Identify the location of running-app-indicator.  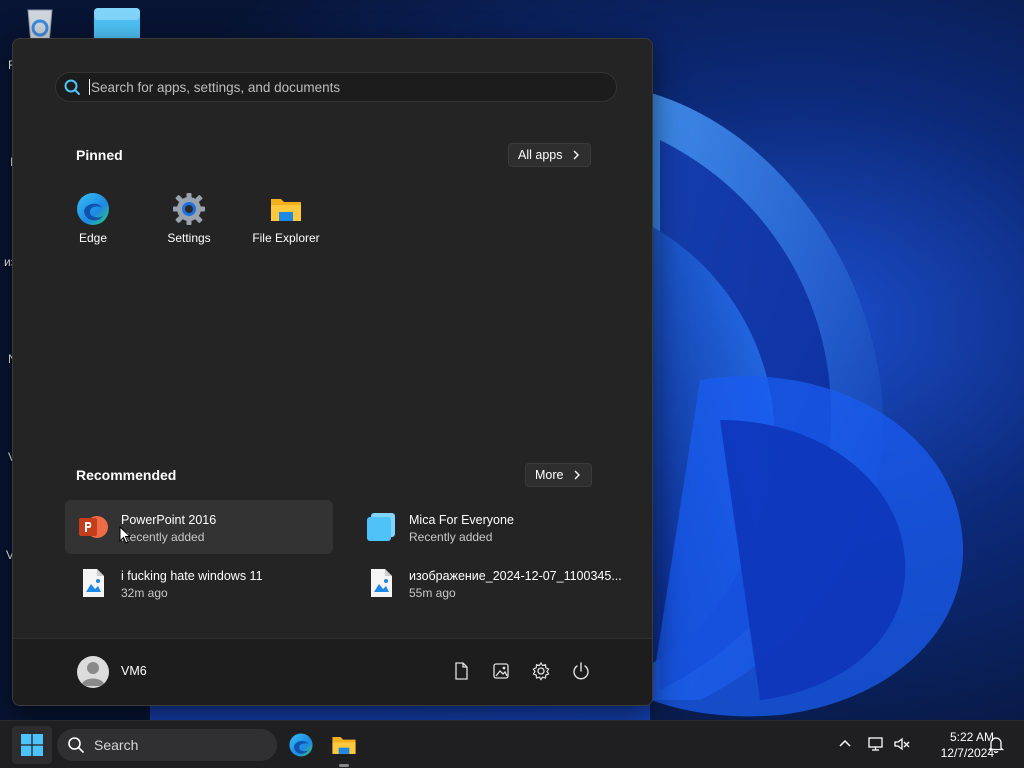
(344, 765).